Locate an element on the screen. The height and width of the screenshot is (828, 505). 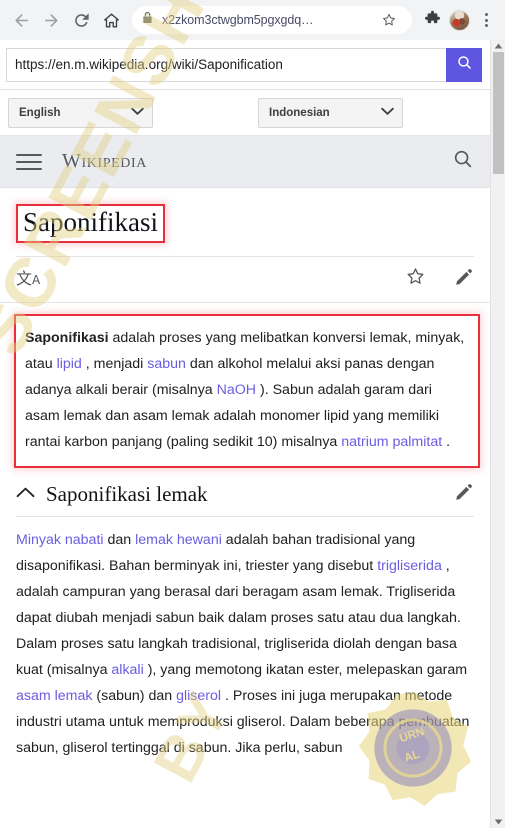
page-scrollbar is located at coordinates (497, 434).